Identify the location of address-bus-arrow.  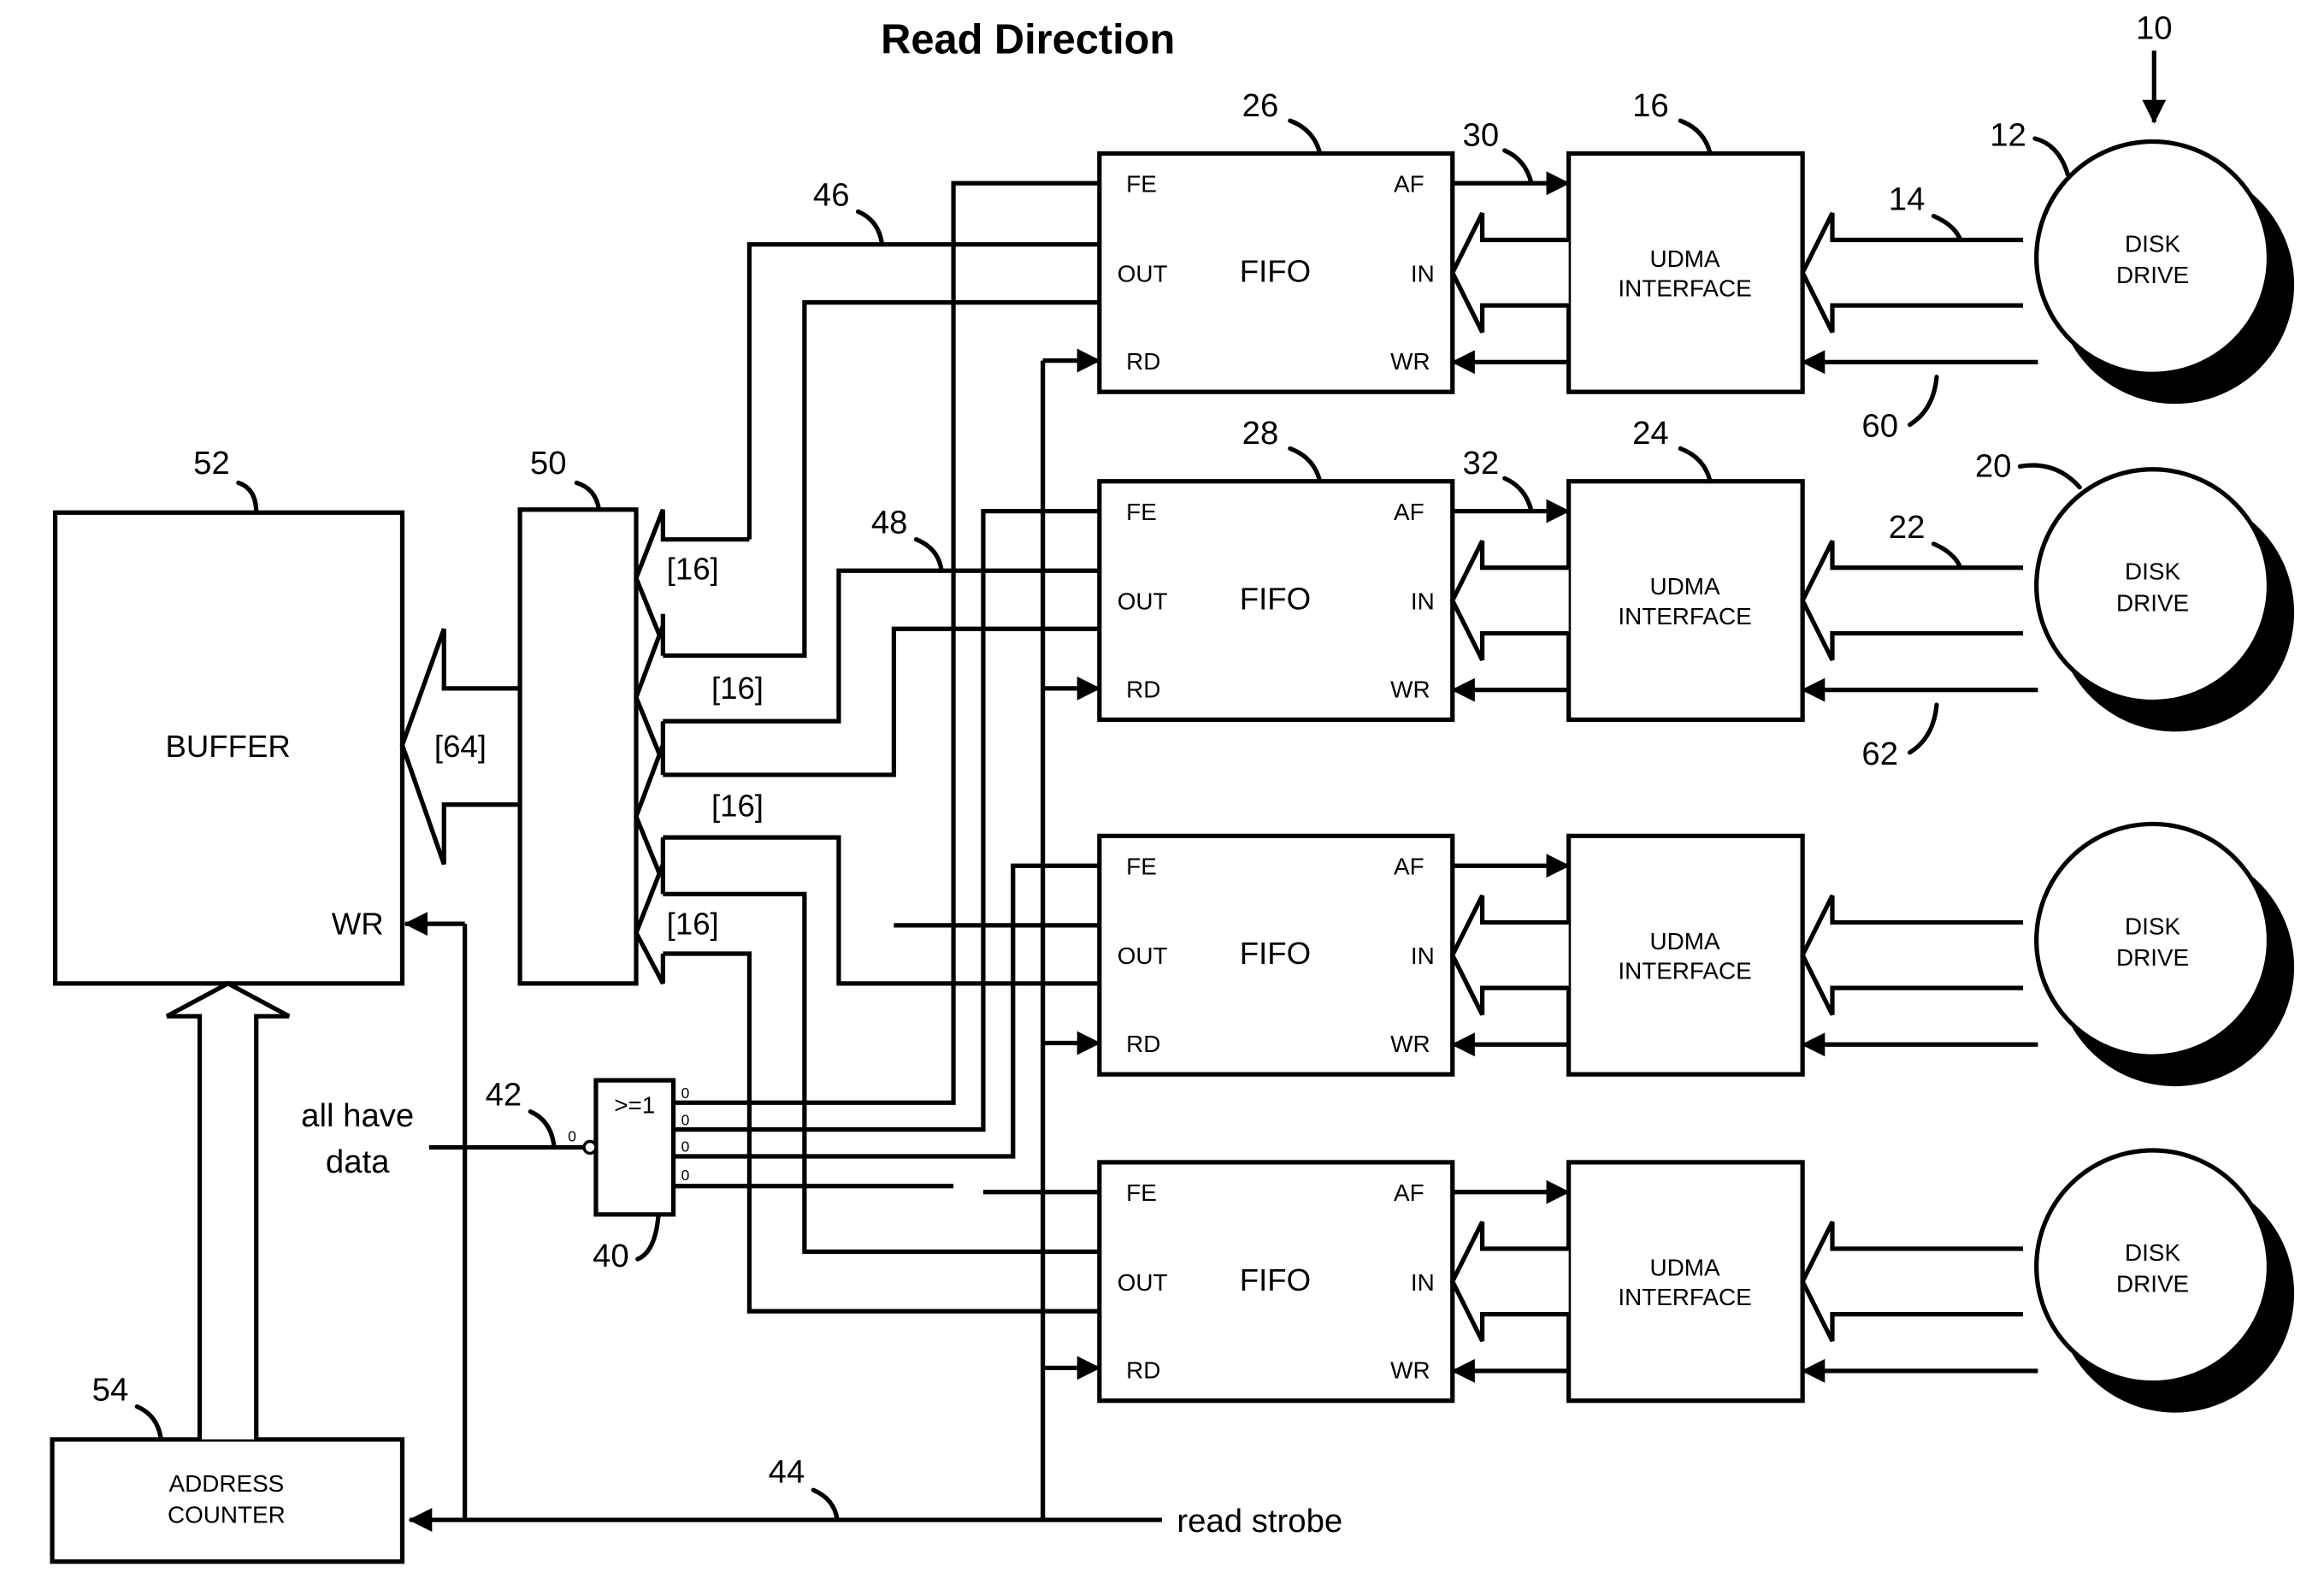
(228, 1209).